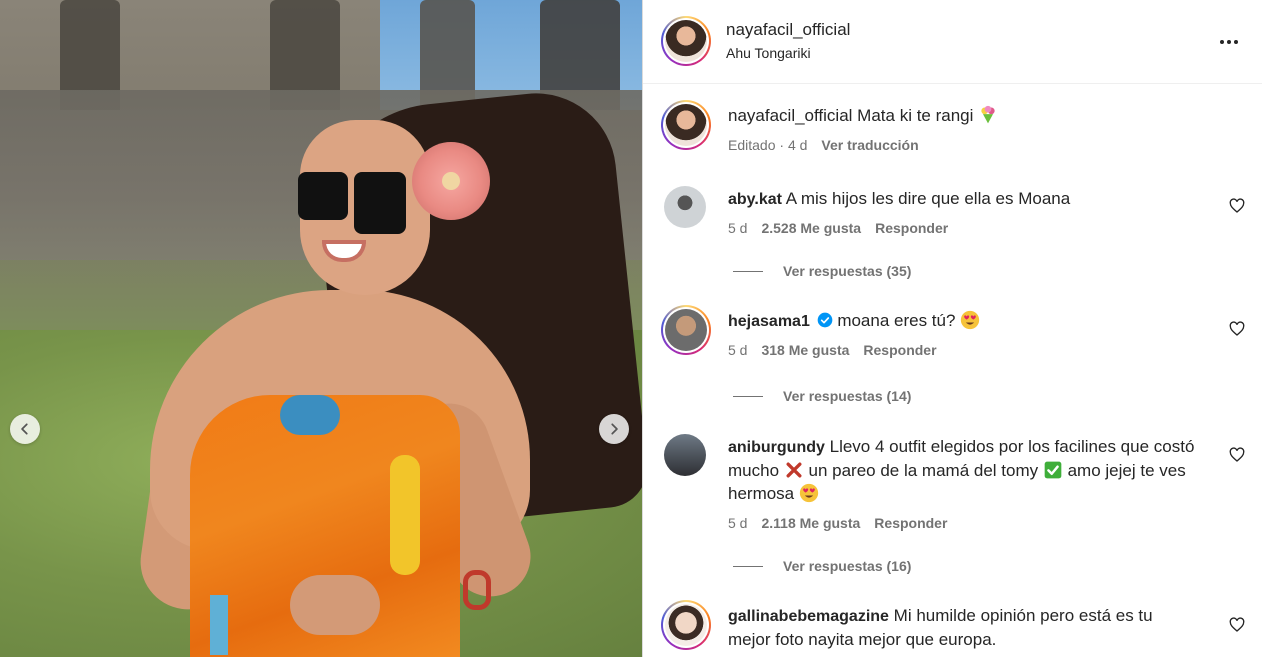 This screenshot has width=1262, height=657. I want to click on author-avatar, so click(686, 41).